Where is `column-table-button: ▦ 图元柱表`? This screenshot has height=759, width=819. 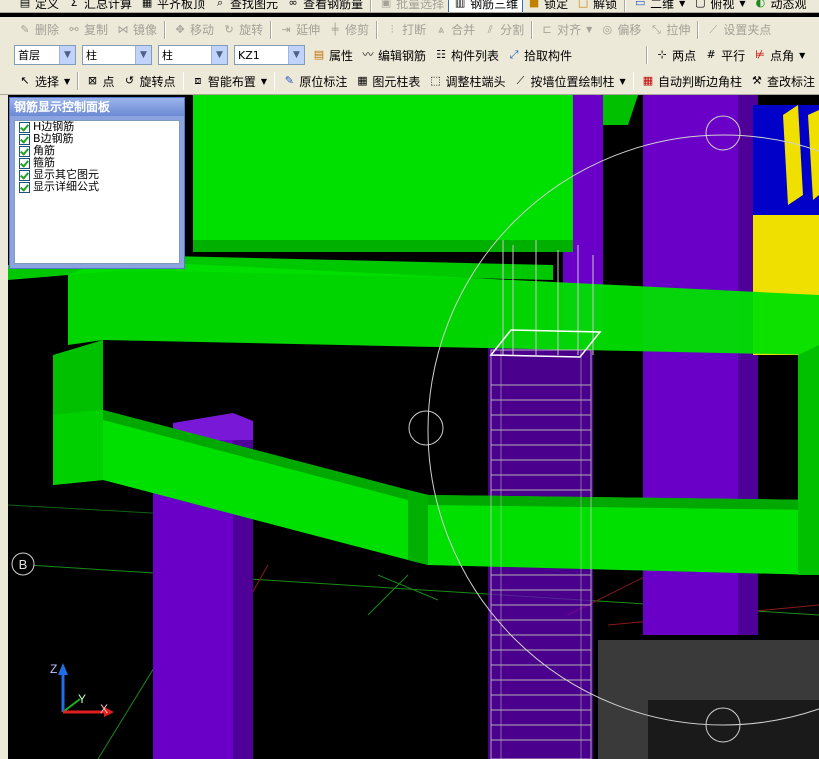 column-table-button: ▦ 图元柱表 is located at coordinates (387, 81).